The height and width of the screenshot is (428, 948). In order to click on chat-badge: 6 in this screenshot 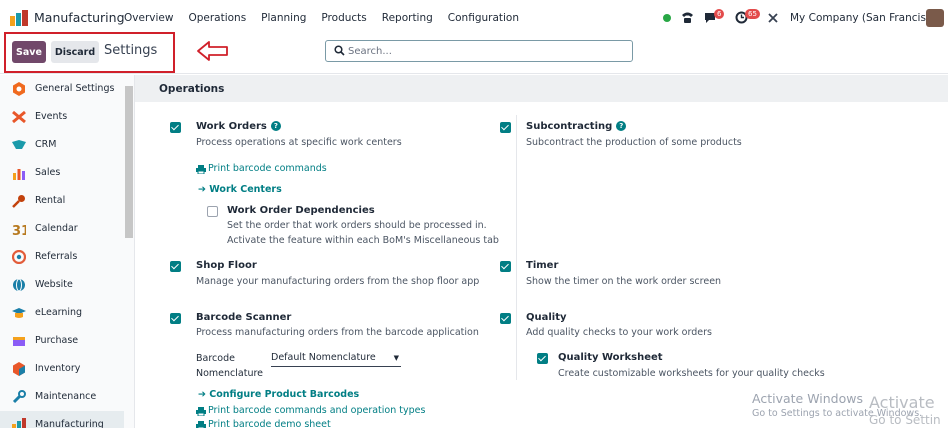, I will do `click(719, 14)`.